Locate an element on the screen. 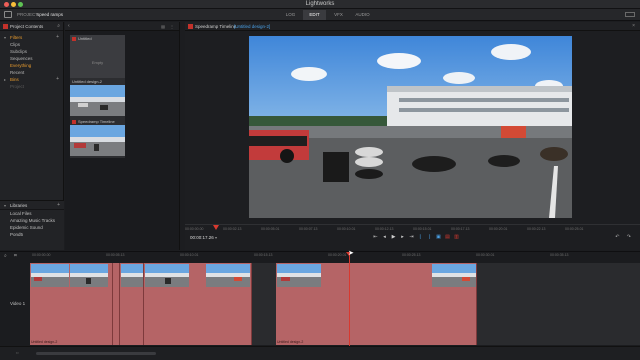  tree-item-label: Bins is located at coordinates (14, 79).